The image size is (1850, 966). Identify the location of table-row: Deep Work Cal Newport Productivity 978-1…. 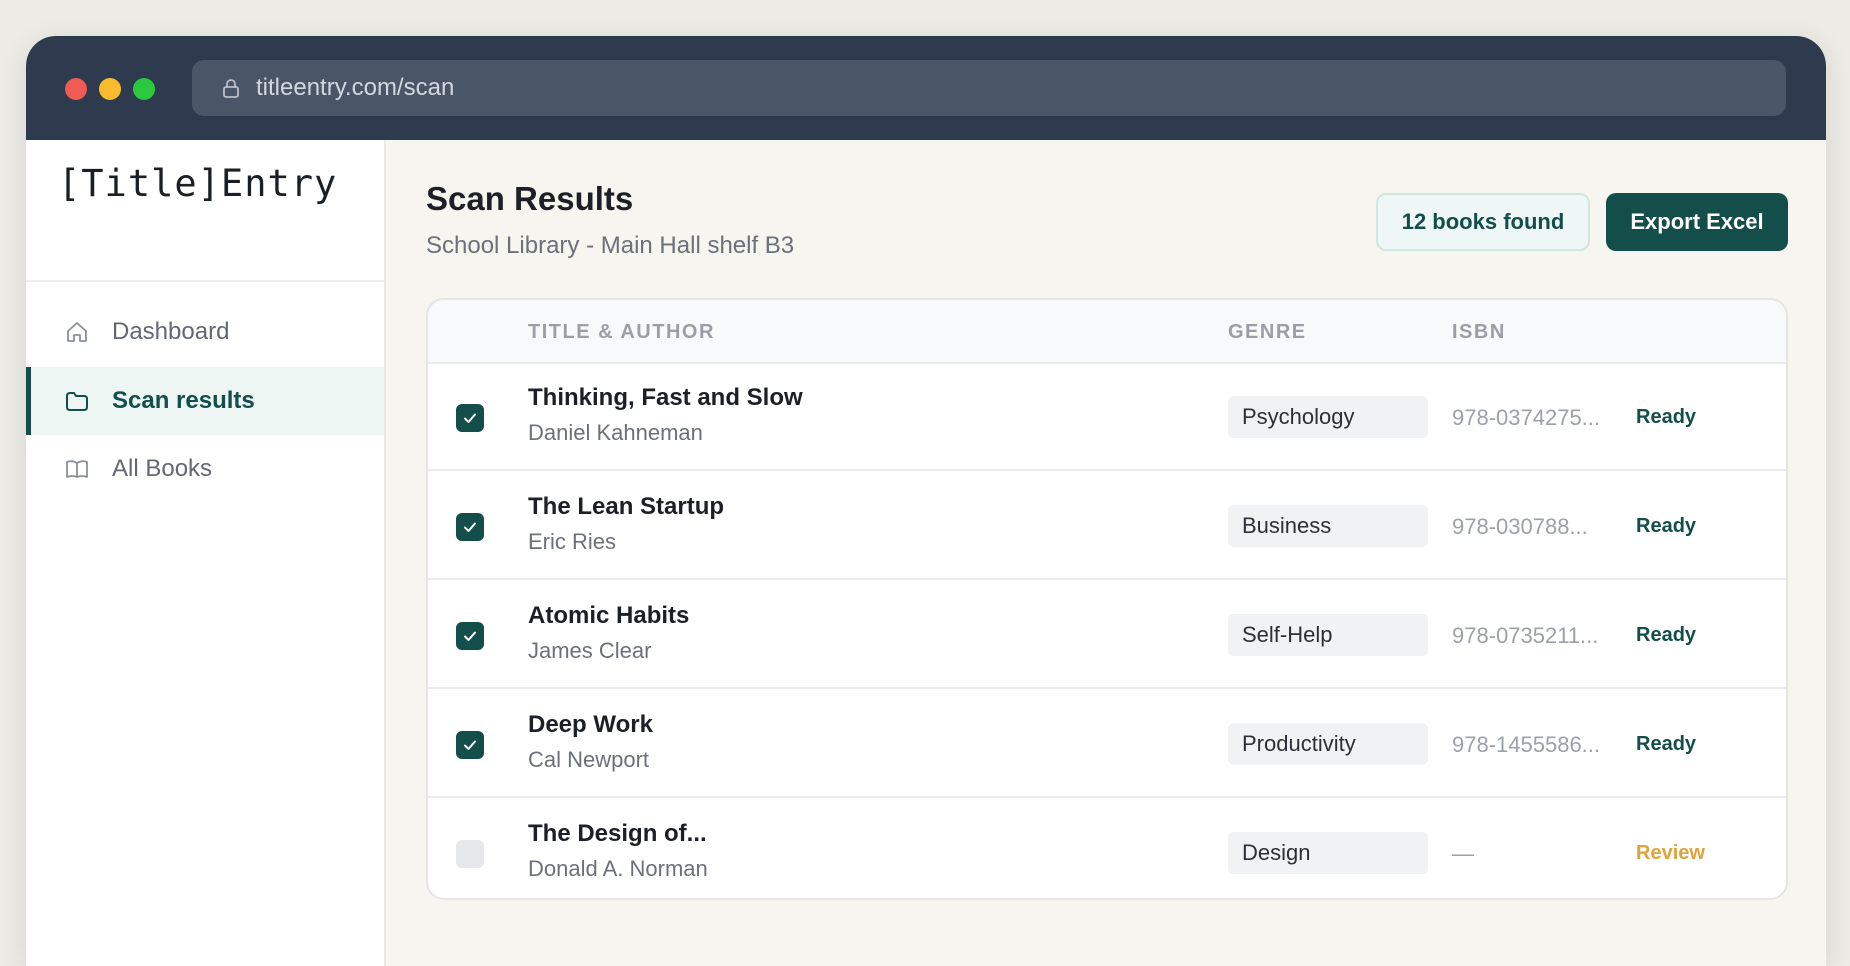
(1107, 744).